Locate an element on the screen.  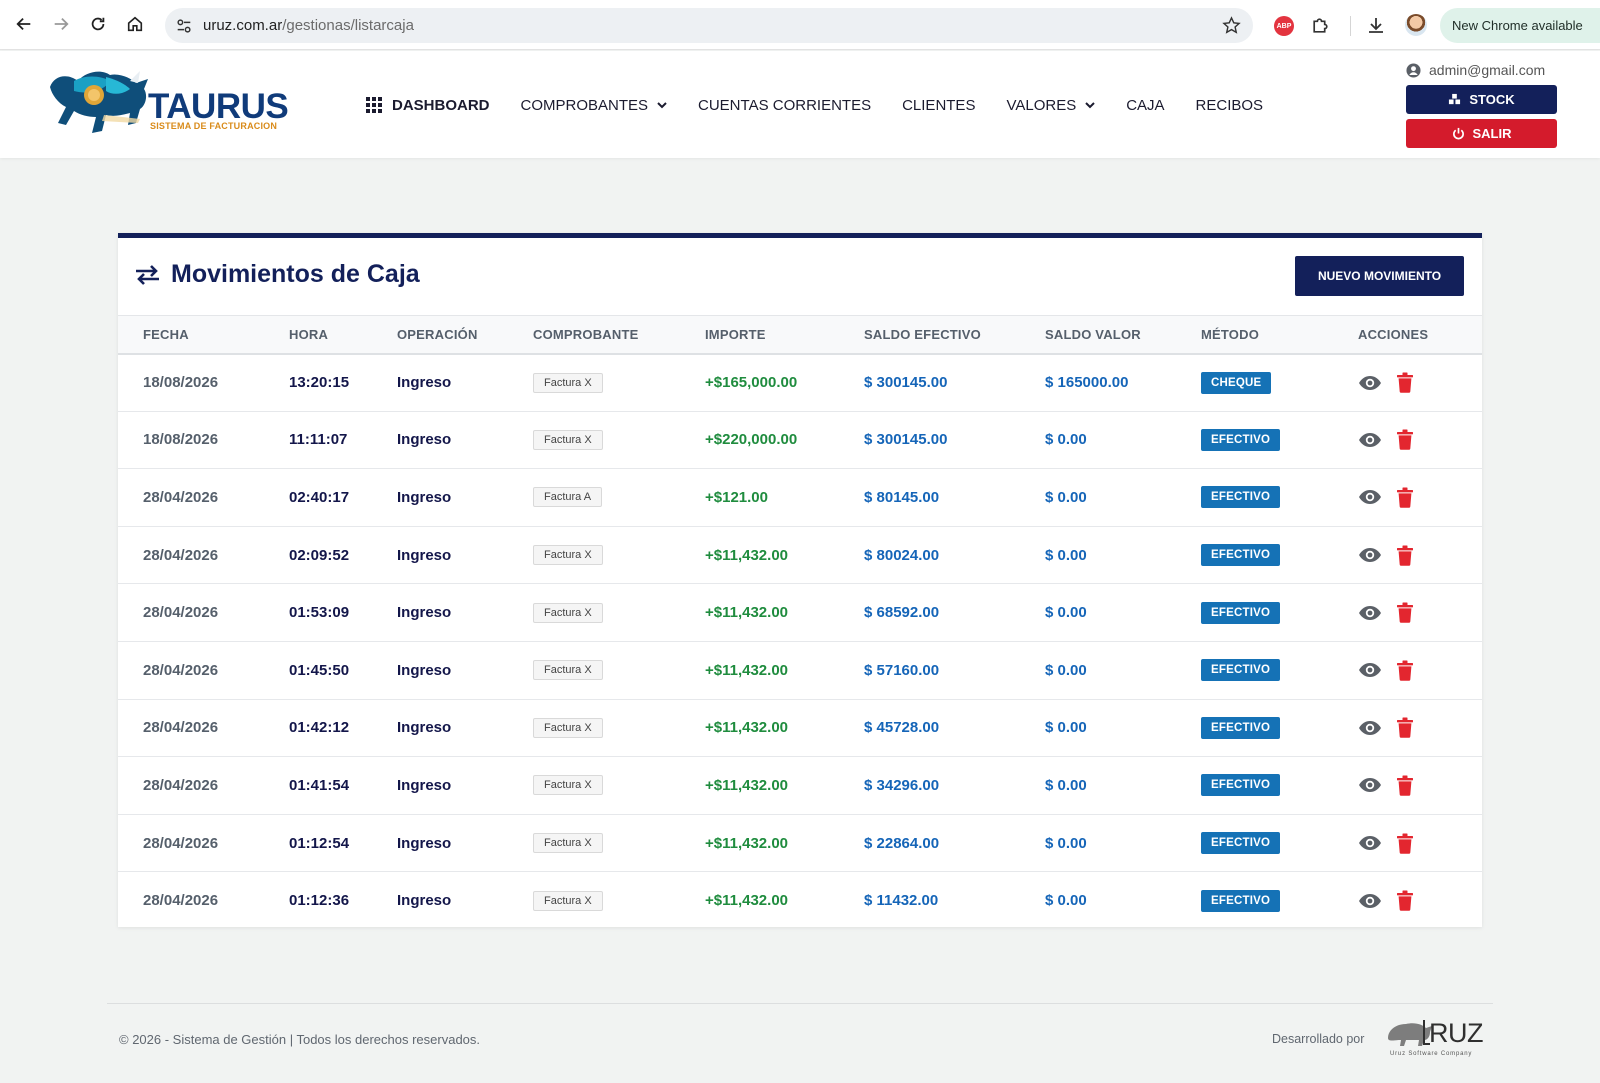
taurus-logo: TAURUS SISTEMA DE FACTURACION is located at coordinates (166, 103).